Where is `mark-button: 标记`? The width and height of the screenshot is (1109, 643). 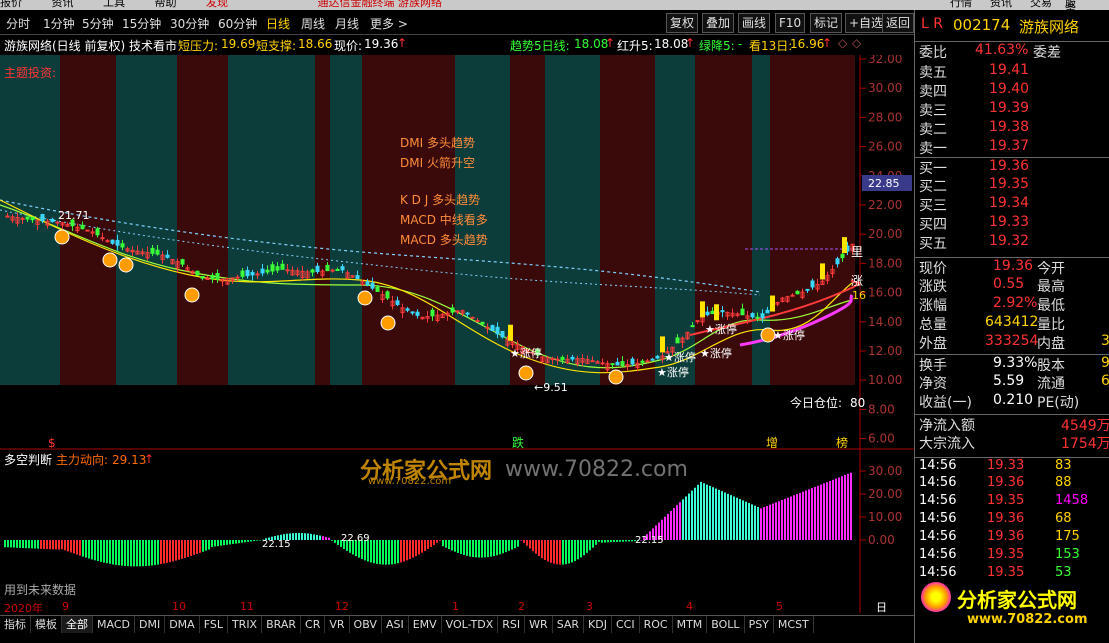 mark-button: 标记 is located at coordinates (826, 23).